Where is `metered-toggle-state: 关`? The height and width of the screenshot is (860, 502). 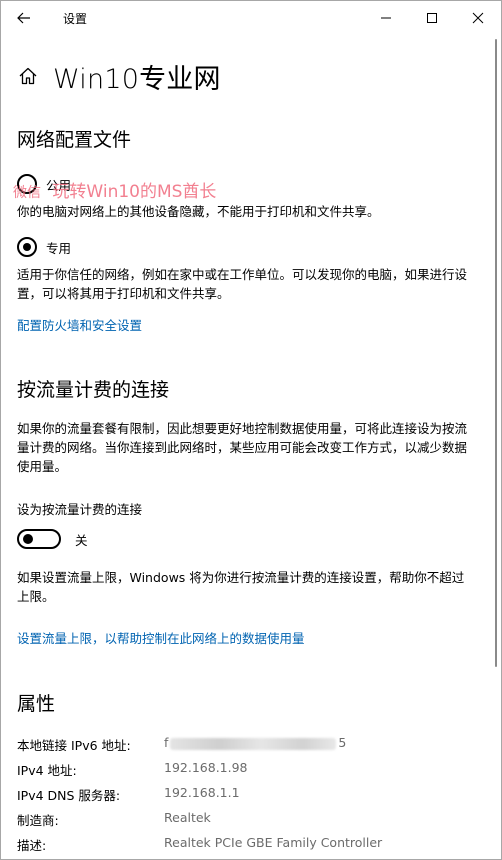 metered-toggle-state: 关 is located at coordinates (81, 540).